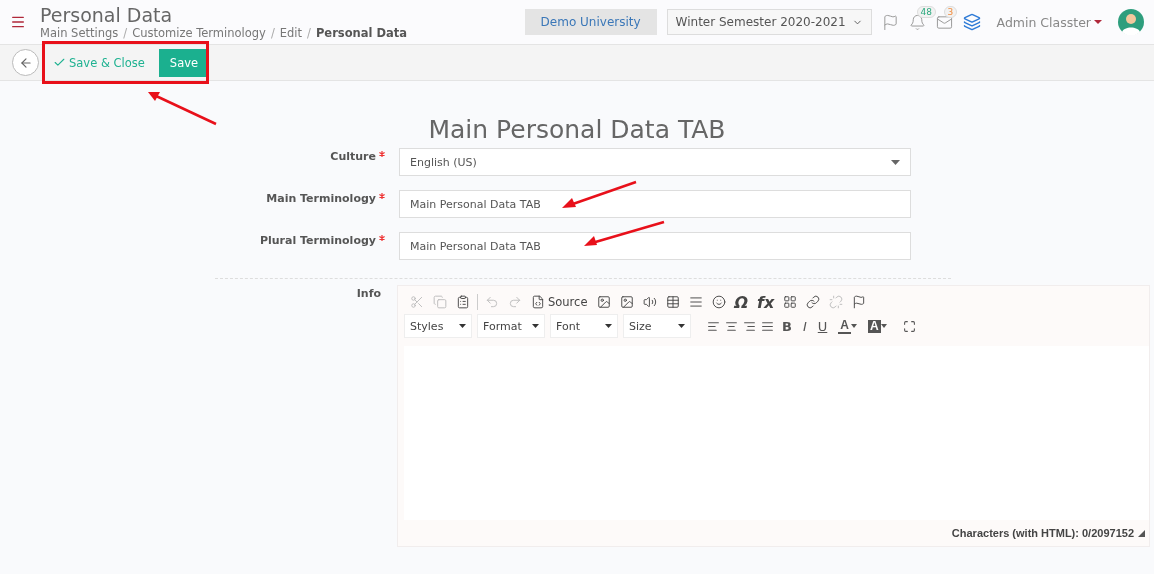 Image resolution: width=1154 pixels, height=574 pixels. I want to click on breadcrumb: Personal Data, so click(361, 33).